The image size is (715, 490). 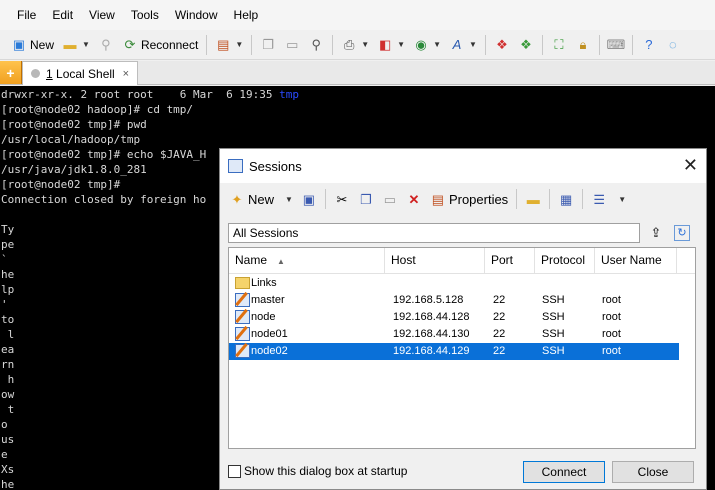 I want to click on globe-icon: ◉, so click(x=421, y=44).